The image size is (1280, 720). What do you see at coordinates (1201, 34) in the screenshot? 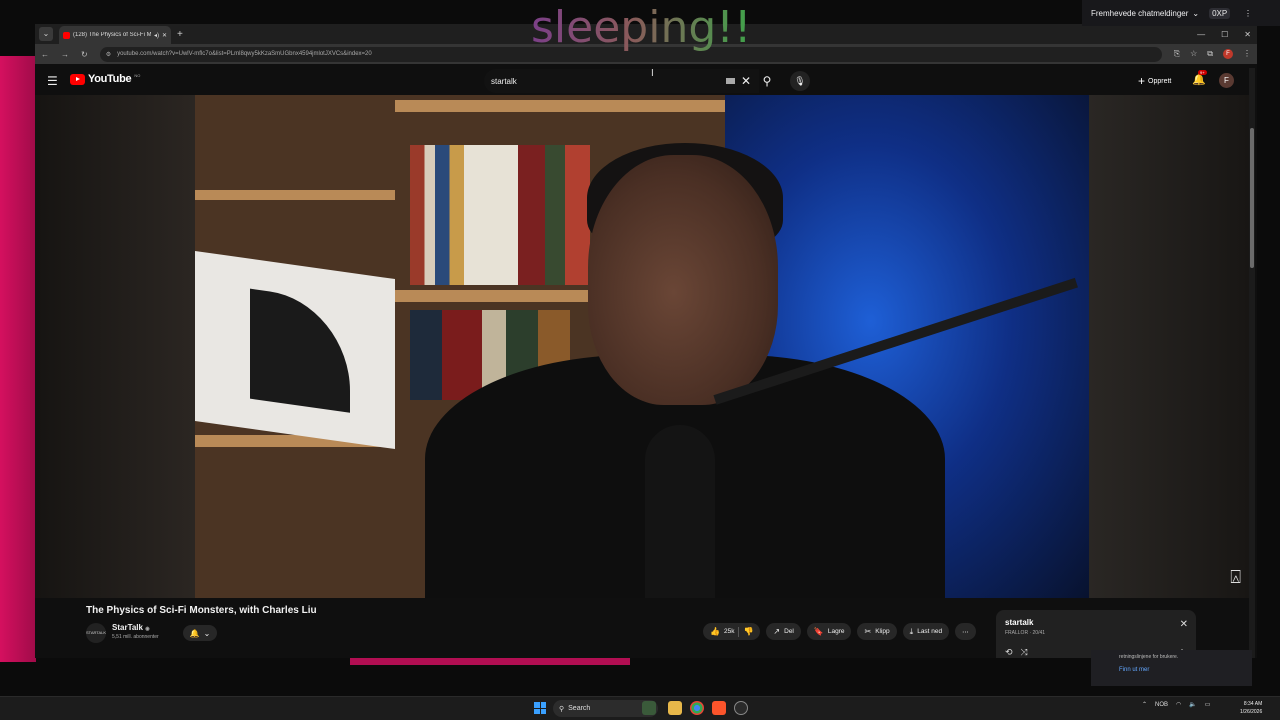
I see `minimize-button: —` at bounding box center [1201, 34].